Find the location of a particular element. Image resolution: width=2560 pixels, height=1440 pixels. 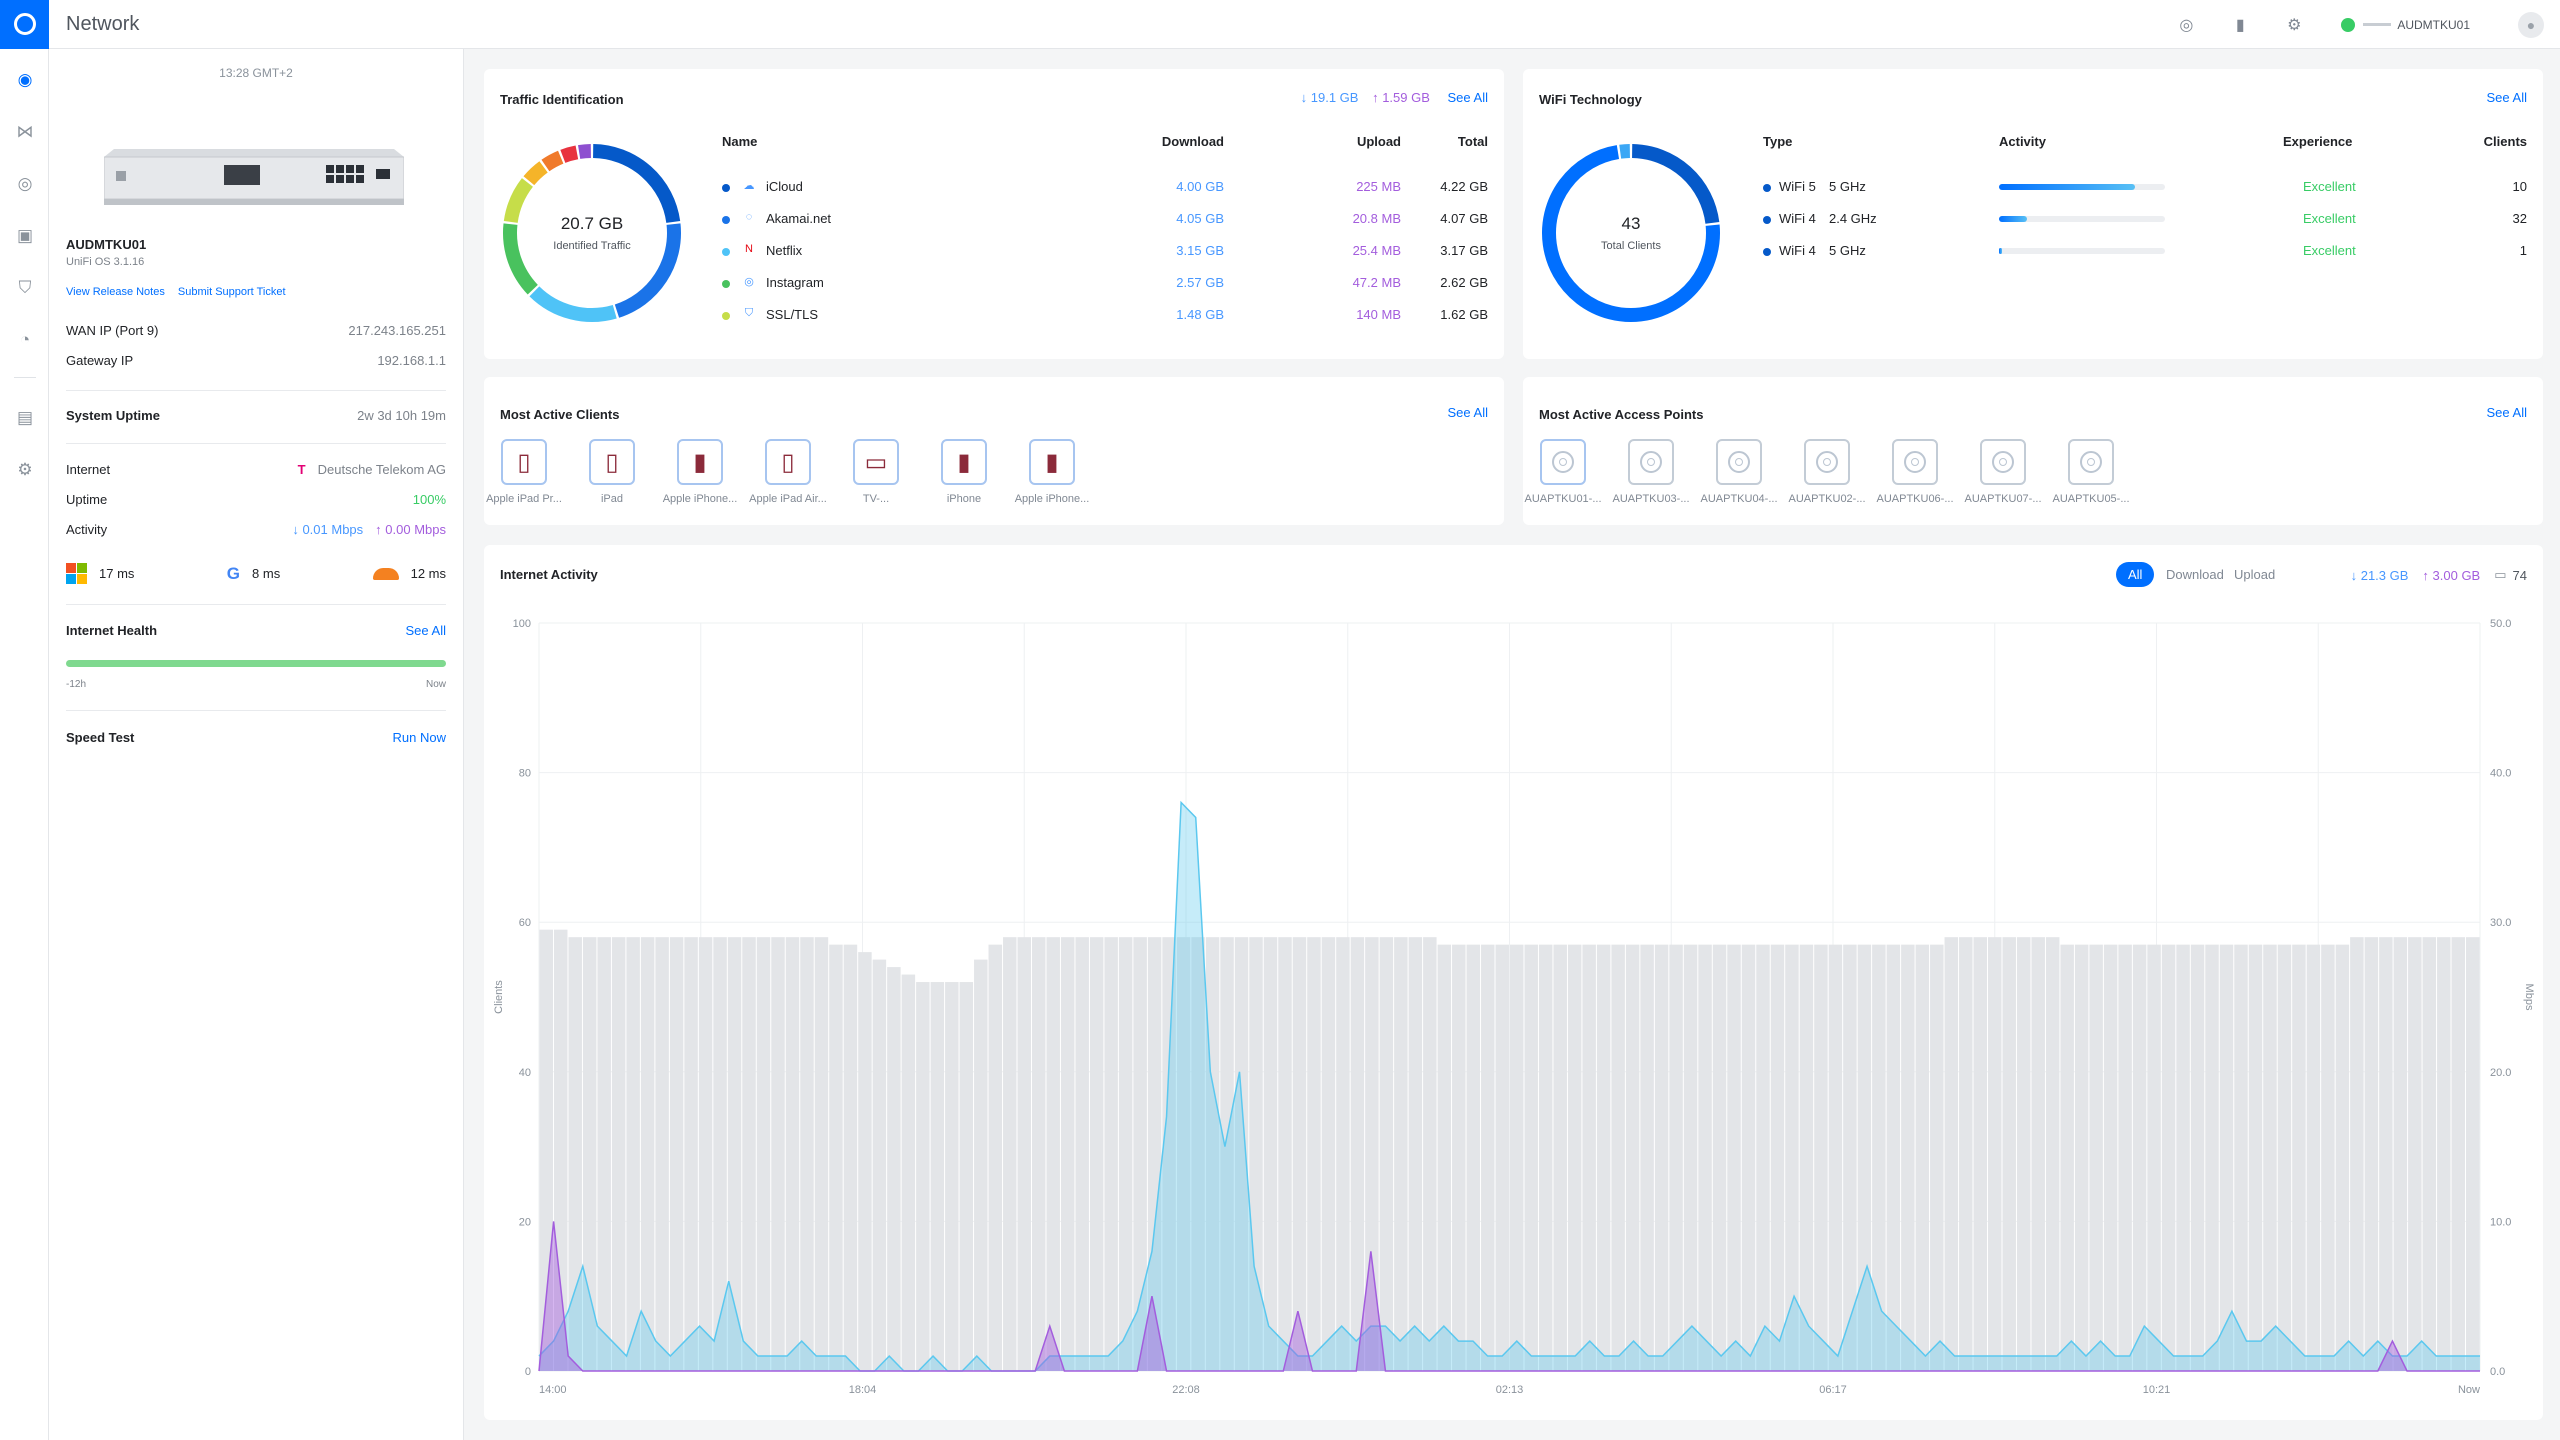

traffic-app-name: Instagram is located at coordinates (795, 282).